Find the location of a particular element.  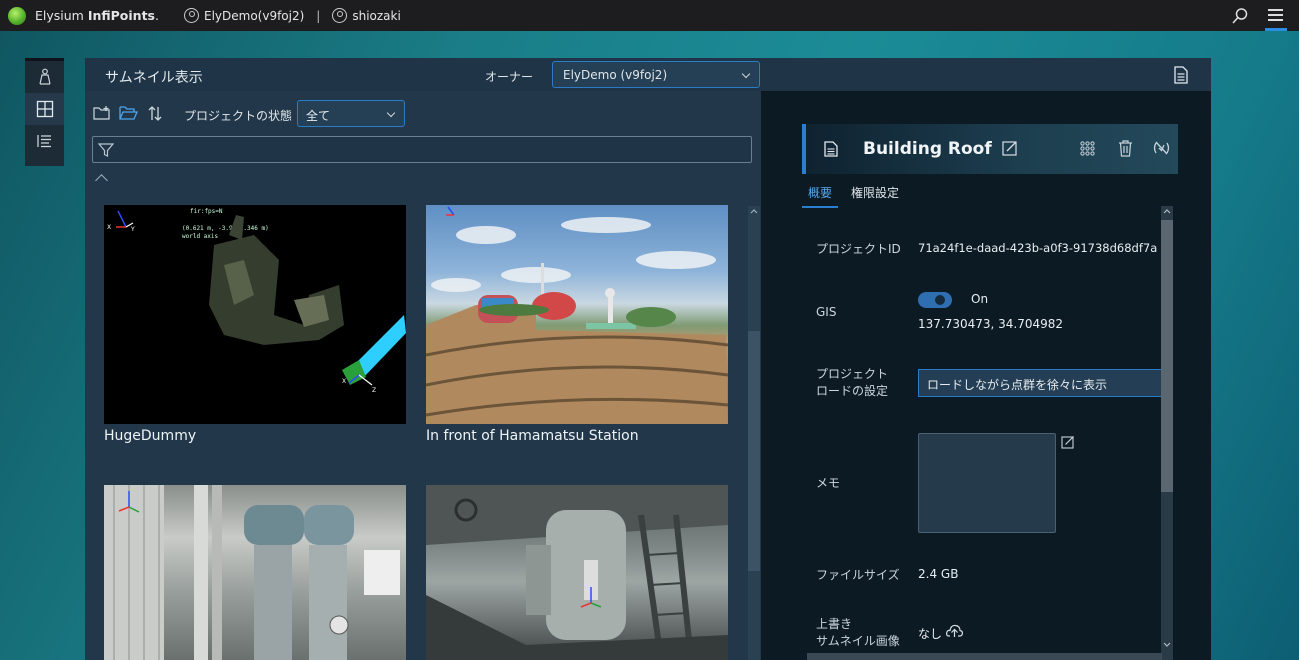

disconnect-icon is located at coordinates (1161, 148).